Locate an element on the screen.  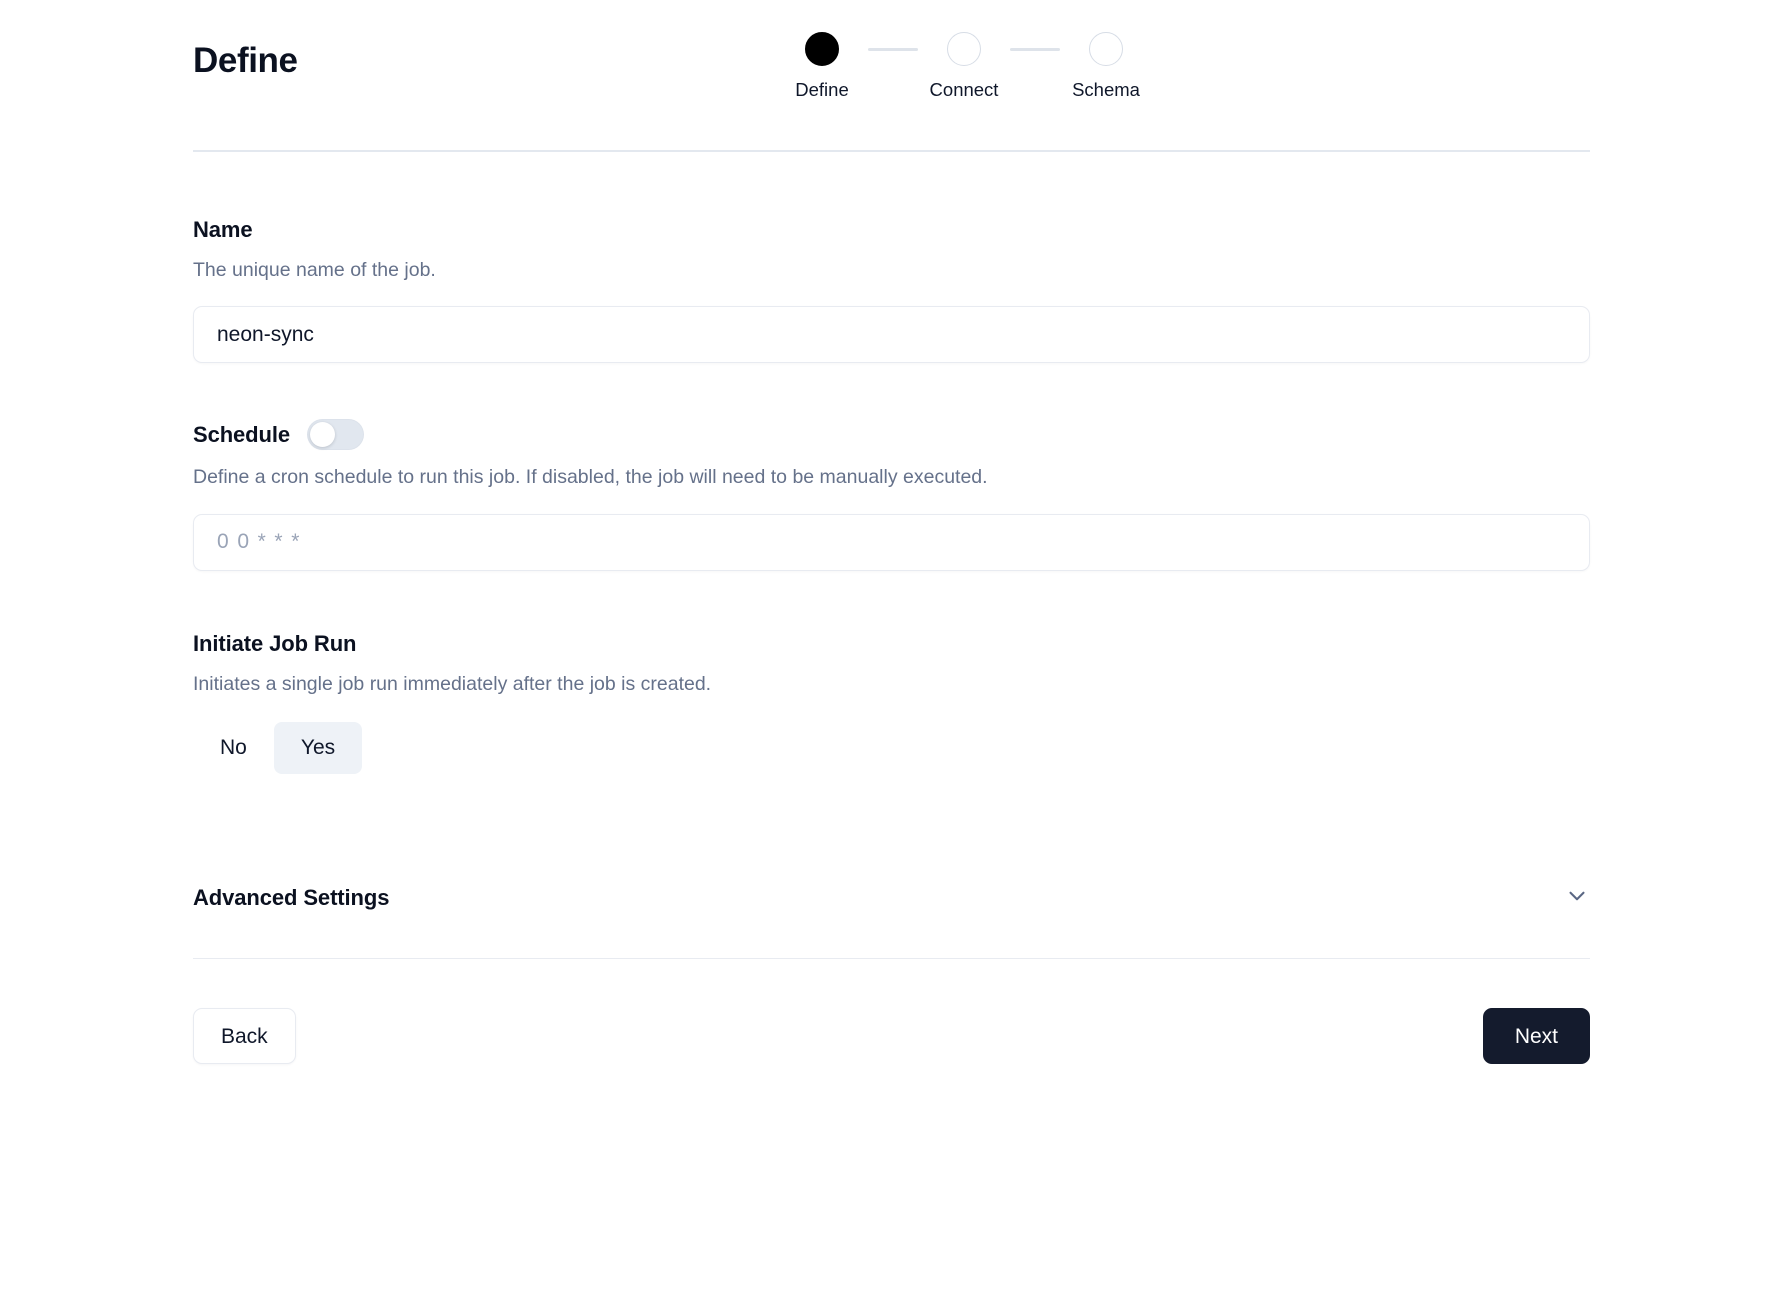
field-name: Name The unique name of the job. is located at coordinates (891, 290).